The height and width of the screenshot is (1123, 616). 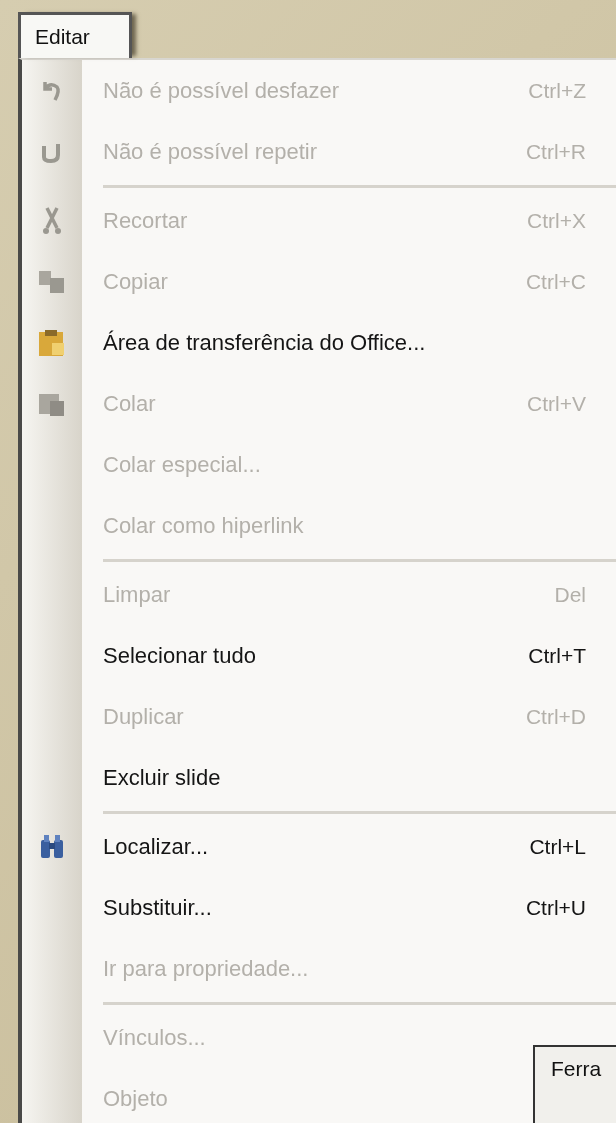 I want to click on menu-item-label: Selecionar tudo, so click(x=180, y=655).